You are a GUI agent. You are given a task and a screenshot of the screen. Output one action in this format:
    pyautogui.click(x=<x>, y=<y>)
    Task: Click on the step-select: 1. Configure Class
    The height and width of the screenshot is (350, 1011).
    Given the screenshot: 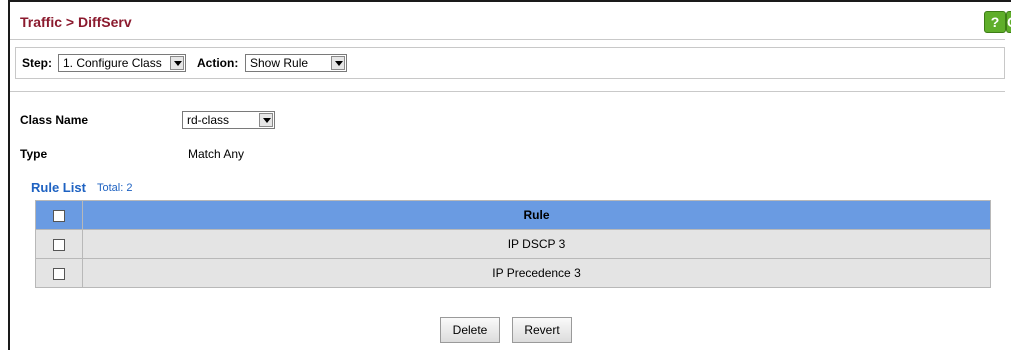 What is the action you would take?
    pyautogui.click(x=122, y=63)
    